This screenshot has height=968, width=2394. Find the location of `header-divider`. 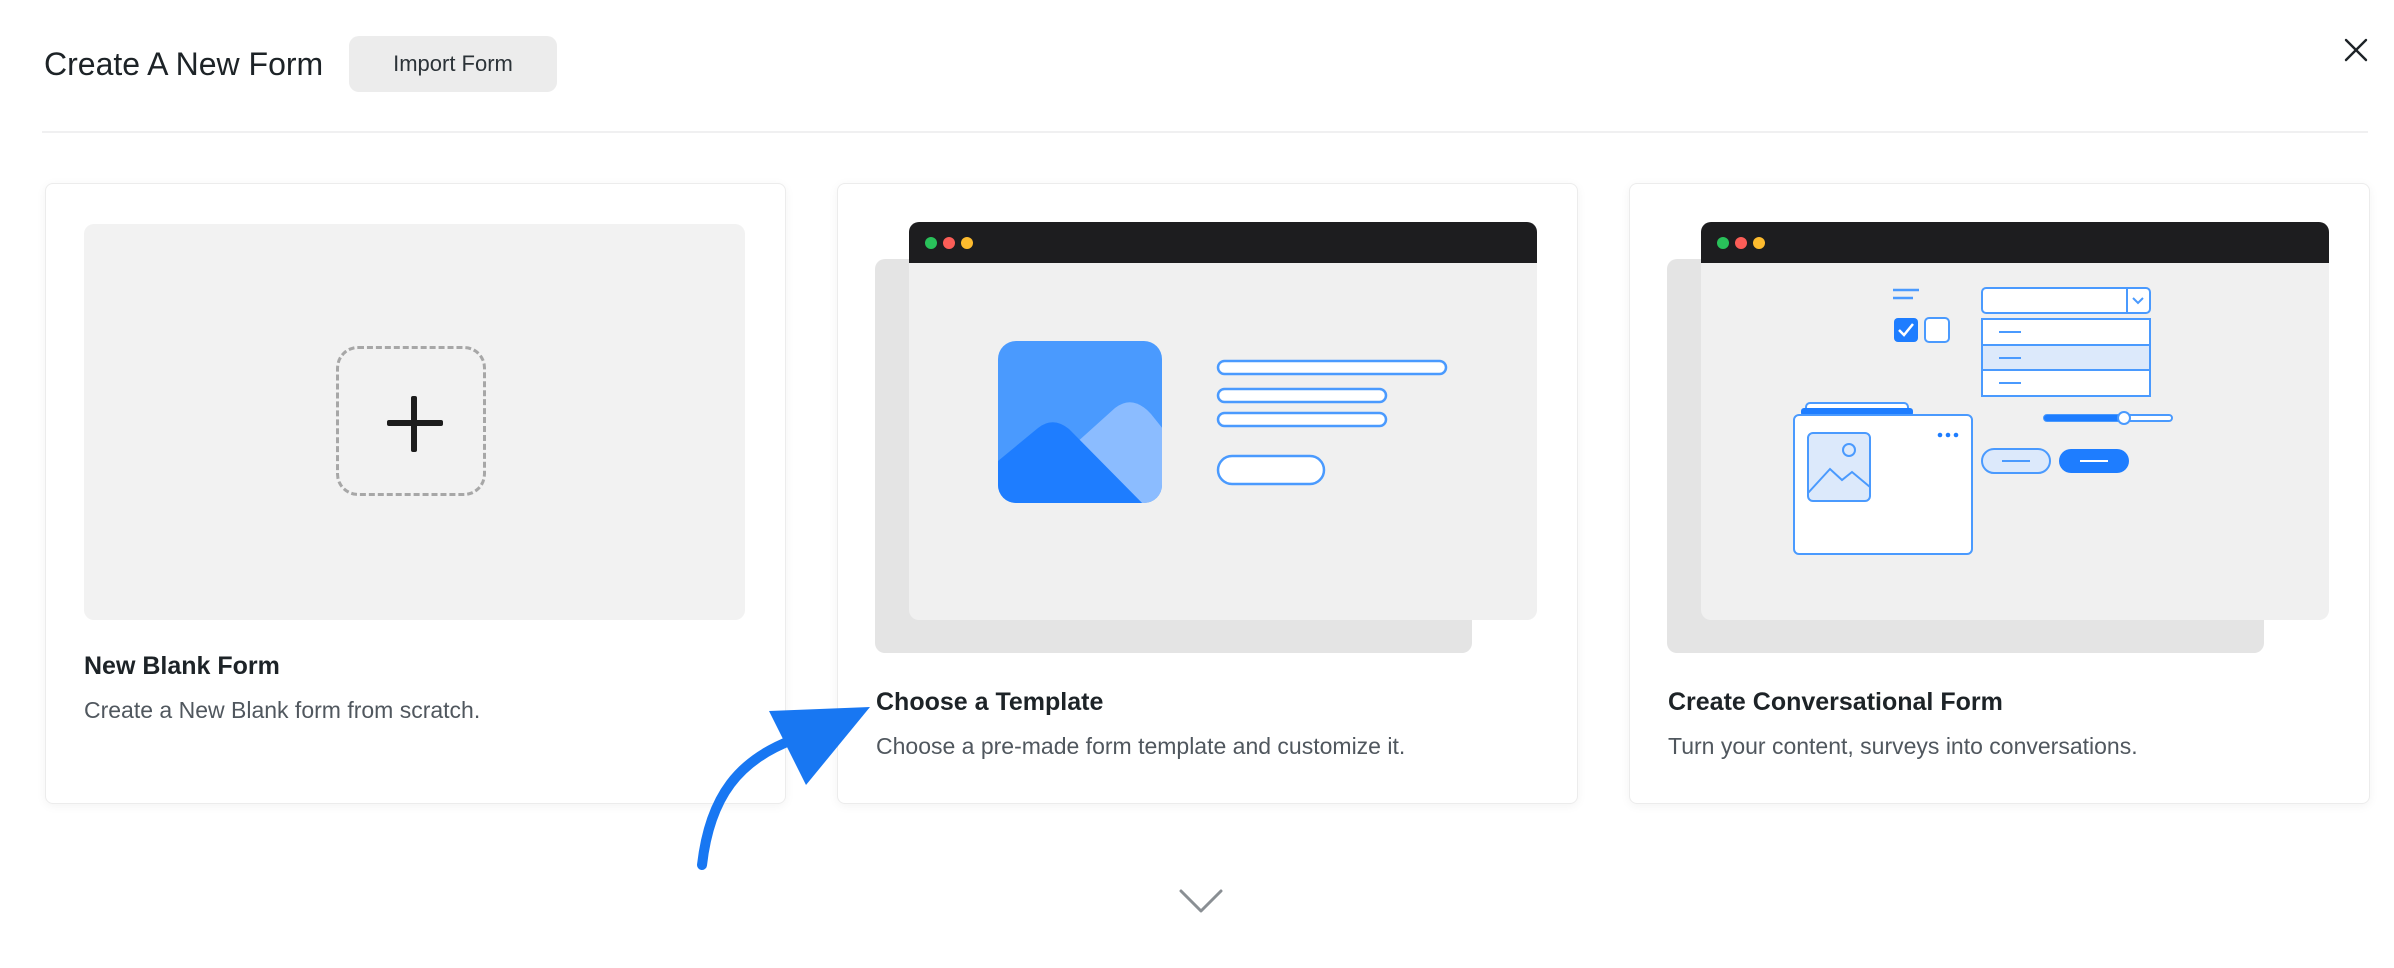

header-divider is located at coordinates (1205, 132).